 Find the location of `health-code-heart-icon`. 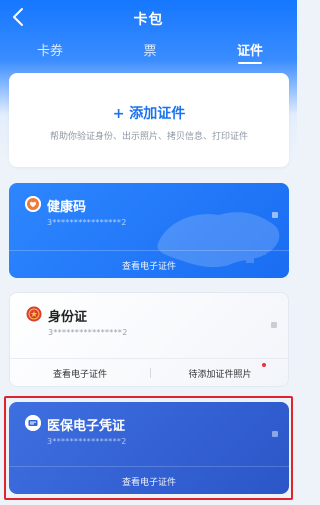

health-code-heart-icon is located at coordinates (33, 204).